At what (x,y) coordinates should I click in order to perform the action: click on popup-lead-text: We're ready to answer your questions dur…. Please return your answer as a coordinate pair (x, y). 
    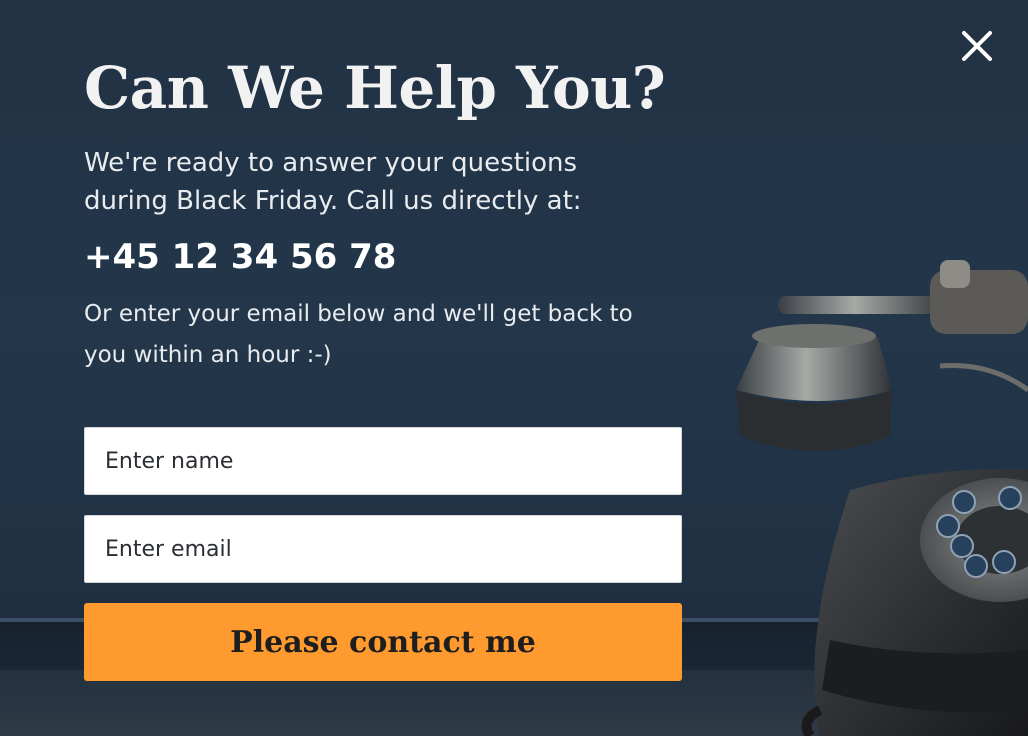
    Looking at the image, I should click on (333, 182).